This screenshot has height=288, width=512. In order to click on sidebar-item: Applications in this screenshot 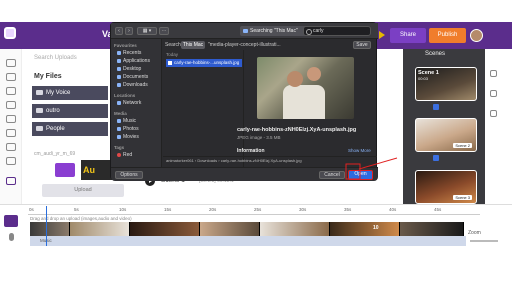, I will do `click(133, 61)`.